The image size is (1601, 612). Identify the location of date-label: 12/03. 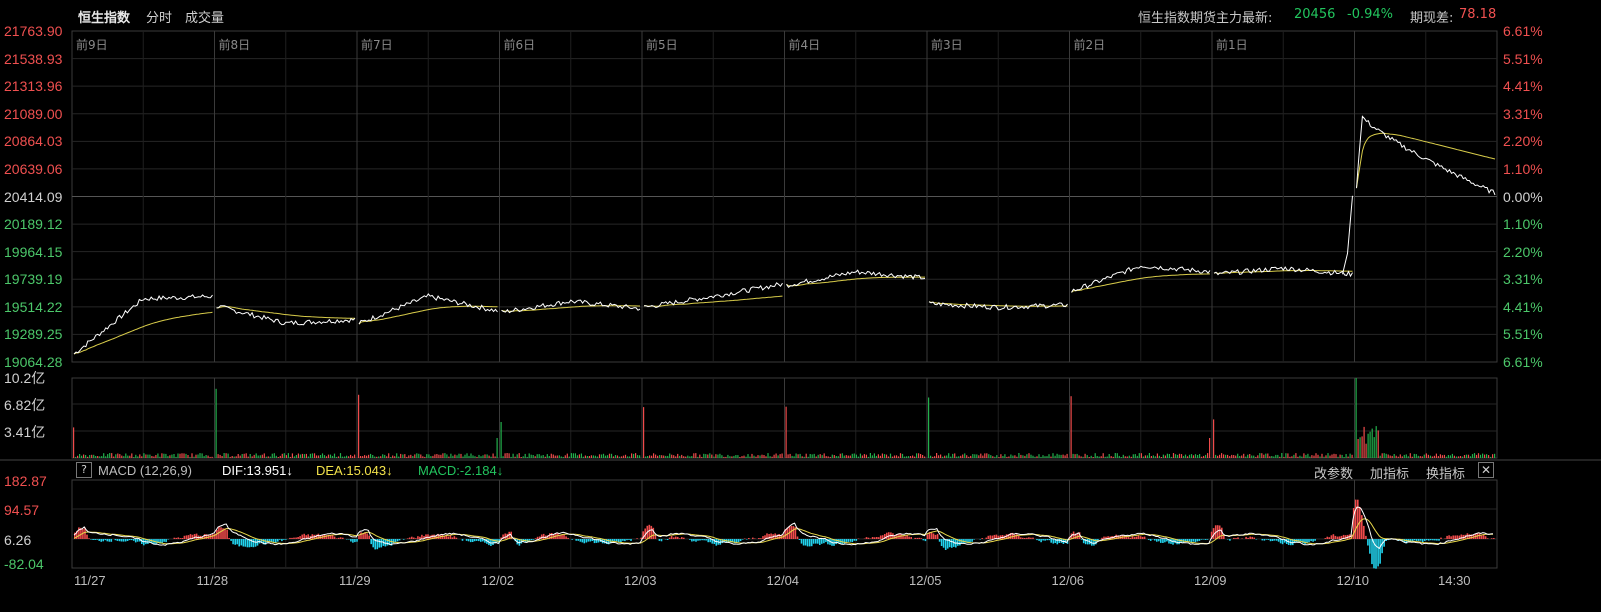
(640, 580).